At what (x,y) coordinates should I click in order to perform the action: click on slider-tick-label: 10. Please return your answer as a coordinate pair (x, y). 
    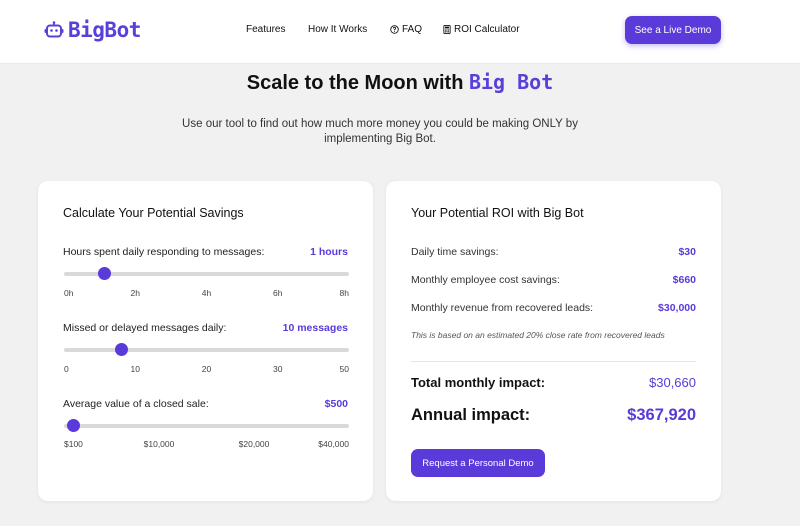
    Looking at the image, I should click on (135, 369).